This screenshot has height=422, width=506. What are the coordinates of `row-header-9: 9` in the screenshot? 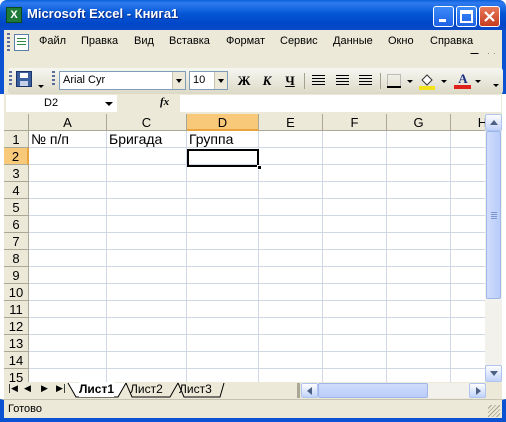 It's located at (16, 275).